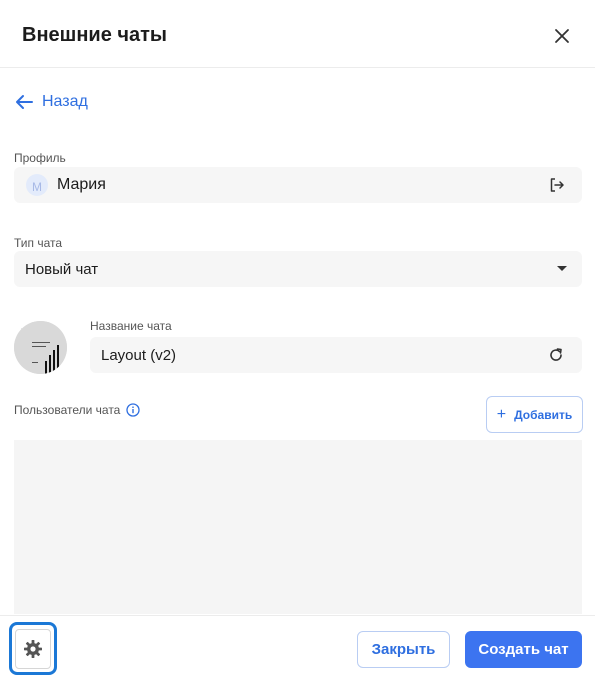  I want to click on add-user-button: + Добавить, so click(534, 414).